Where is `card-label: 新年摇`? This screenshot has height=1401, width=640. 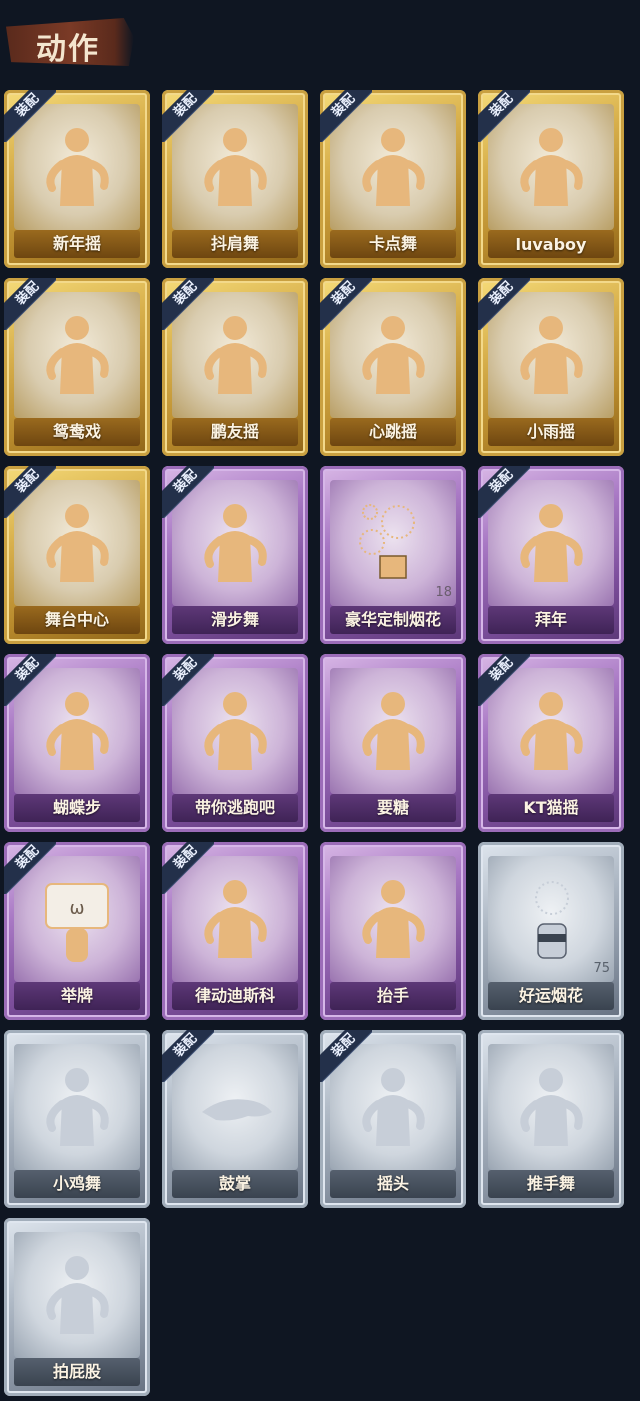 card-label: 新年摇 is located at coordinates (76, 243).